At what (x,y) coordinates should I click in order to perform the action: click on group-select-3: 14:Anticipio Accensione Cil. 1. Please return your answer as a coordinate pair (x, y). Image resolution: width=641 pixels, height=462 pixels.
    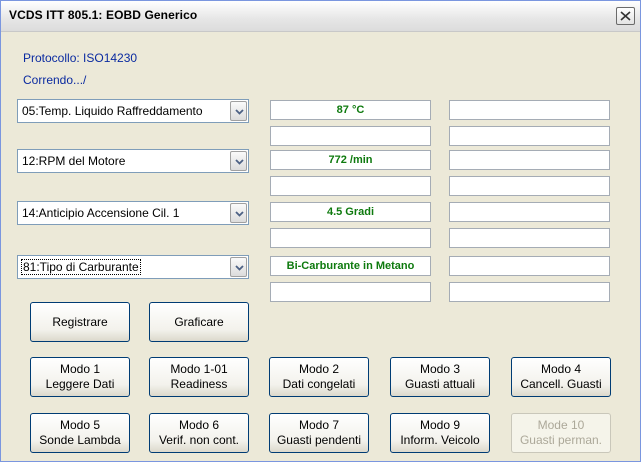
    Looking at the image, I should click on (133, 213).